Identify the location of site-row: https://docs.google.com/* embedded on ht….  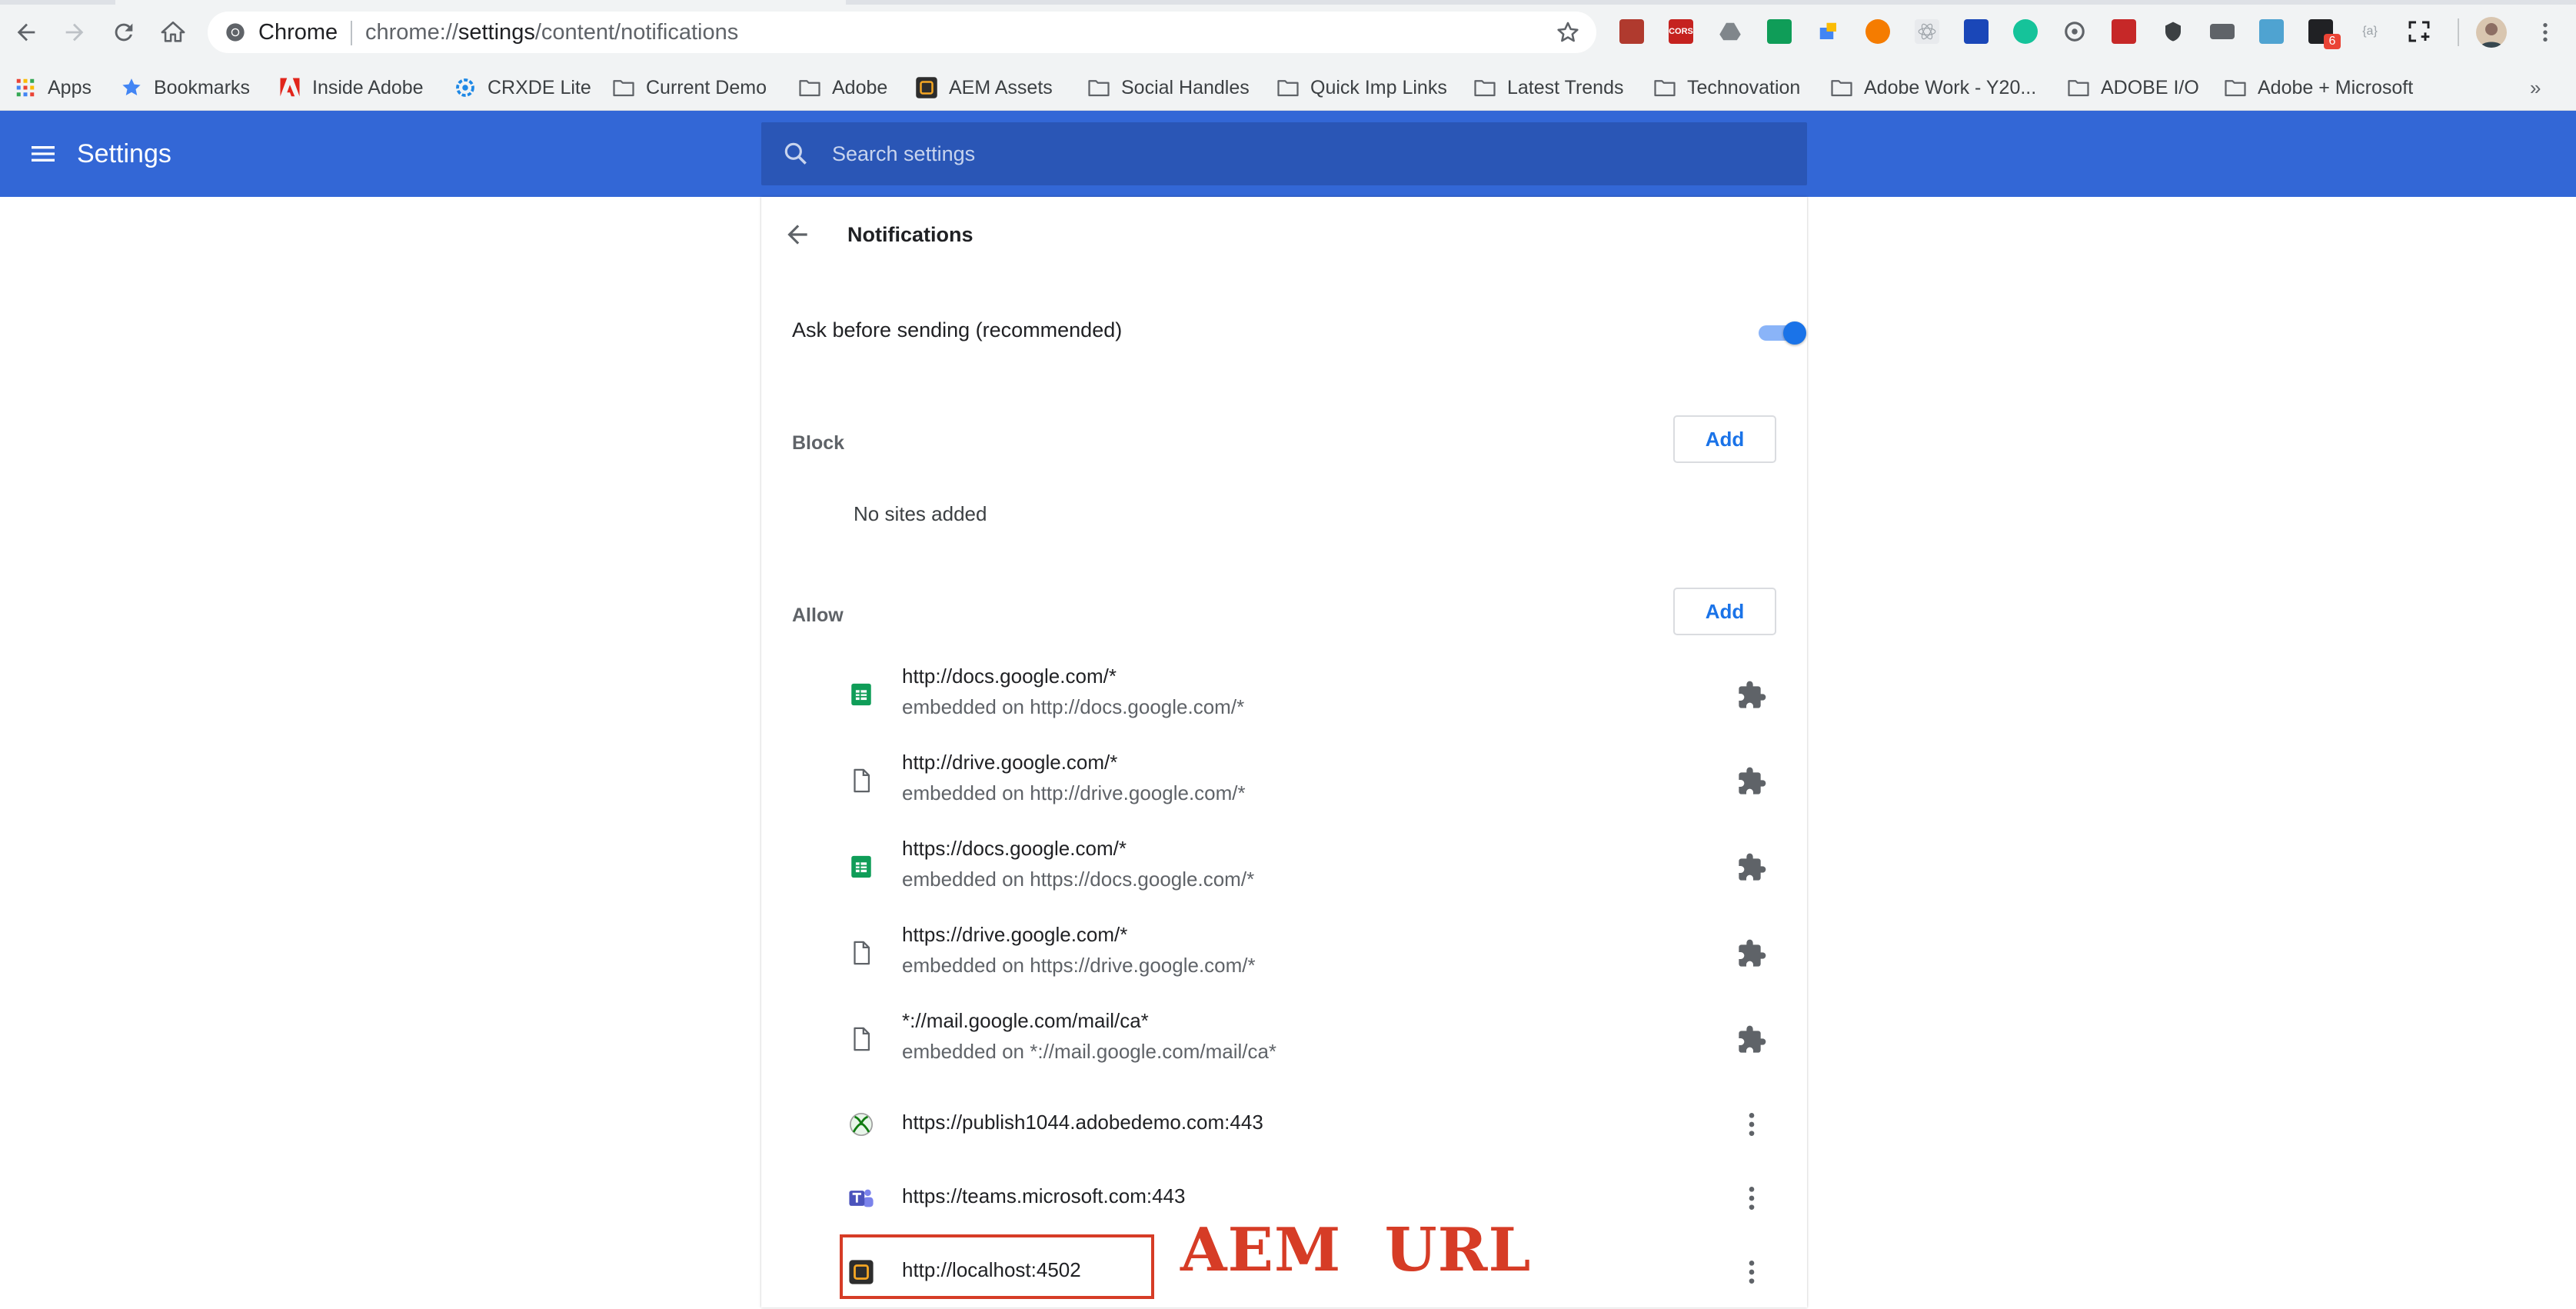
(1284, 871).